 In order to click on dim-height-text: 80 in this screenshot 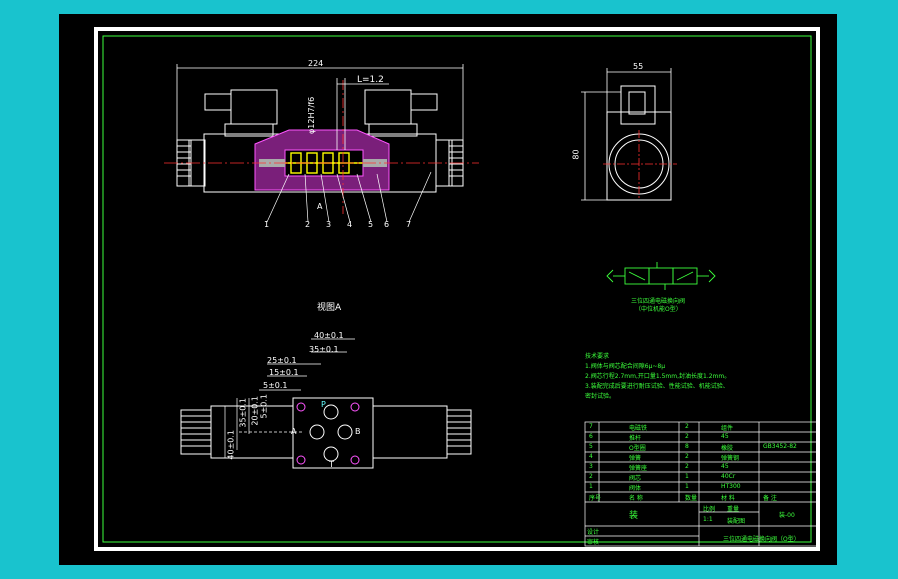, I will do `click(576, 154)`.